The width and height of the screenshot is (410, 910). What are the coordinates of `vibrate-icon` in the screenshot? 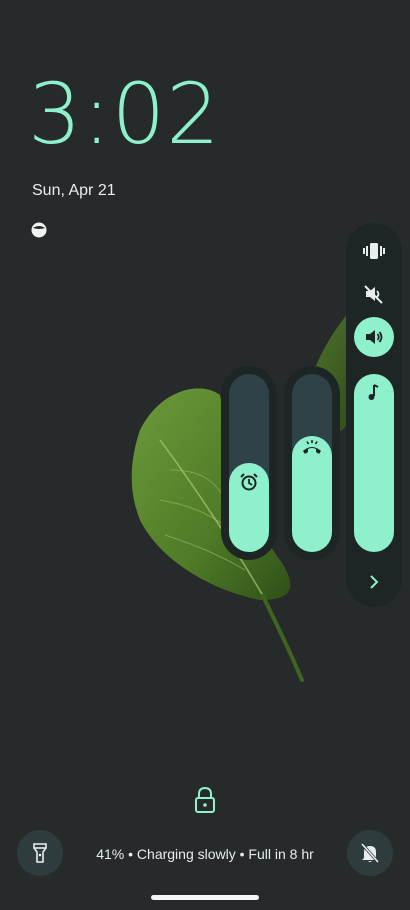 It's located at (374, 251).